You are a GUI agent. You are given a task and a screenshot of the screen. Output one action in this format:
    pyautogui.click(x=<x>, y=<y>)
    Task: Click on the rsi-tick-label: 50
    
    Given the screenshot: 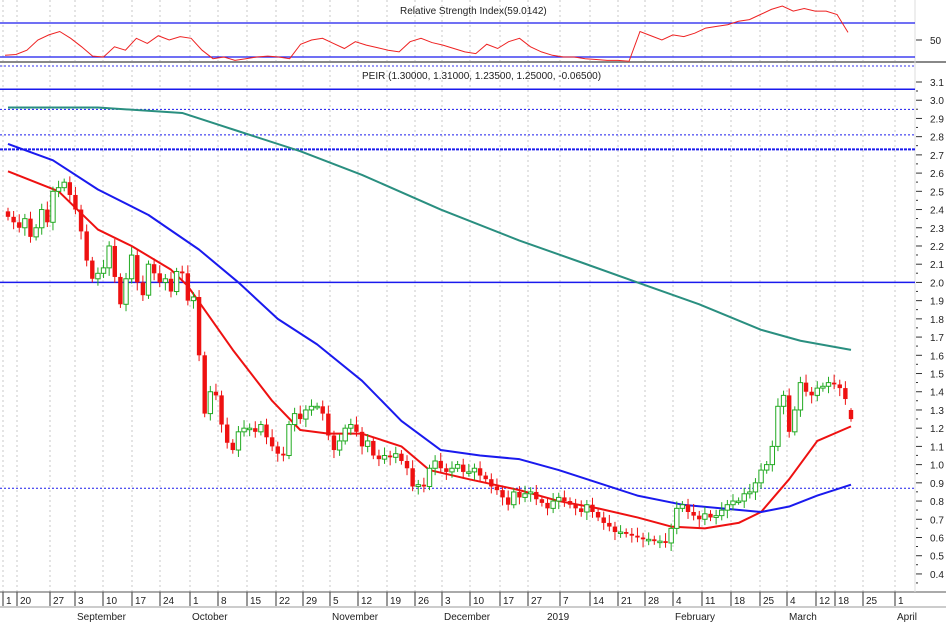 What is the action you would take?
    pyautogui.click(x=936, y=41)
    